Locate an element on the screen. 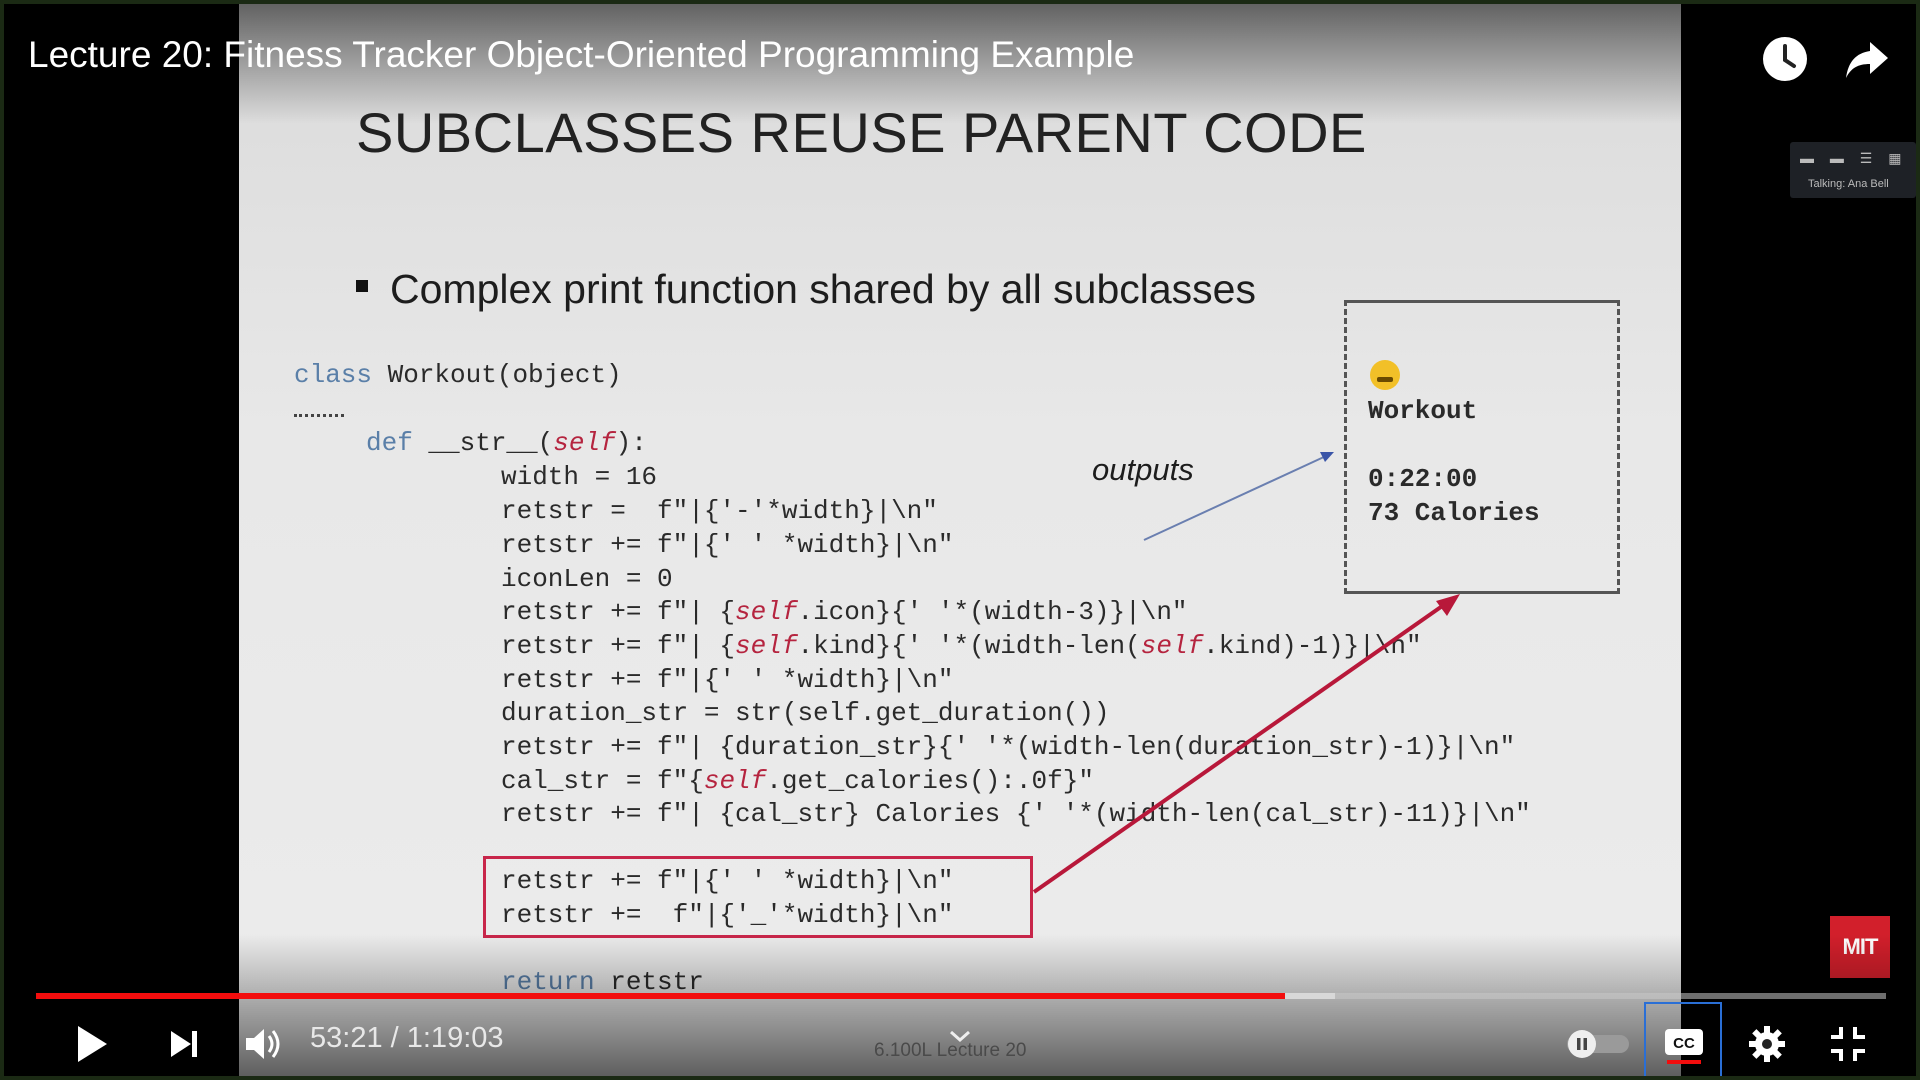 The width and height of the screenshot is (1920, 1080). meeting-controls-icon: ▬ ▬ ☰ ▦ is located at coordinates (1854, 158).